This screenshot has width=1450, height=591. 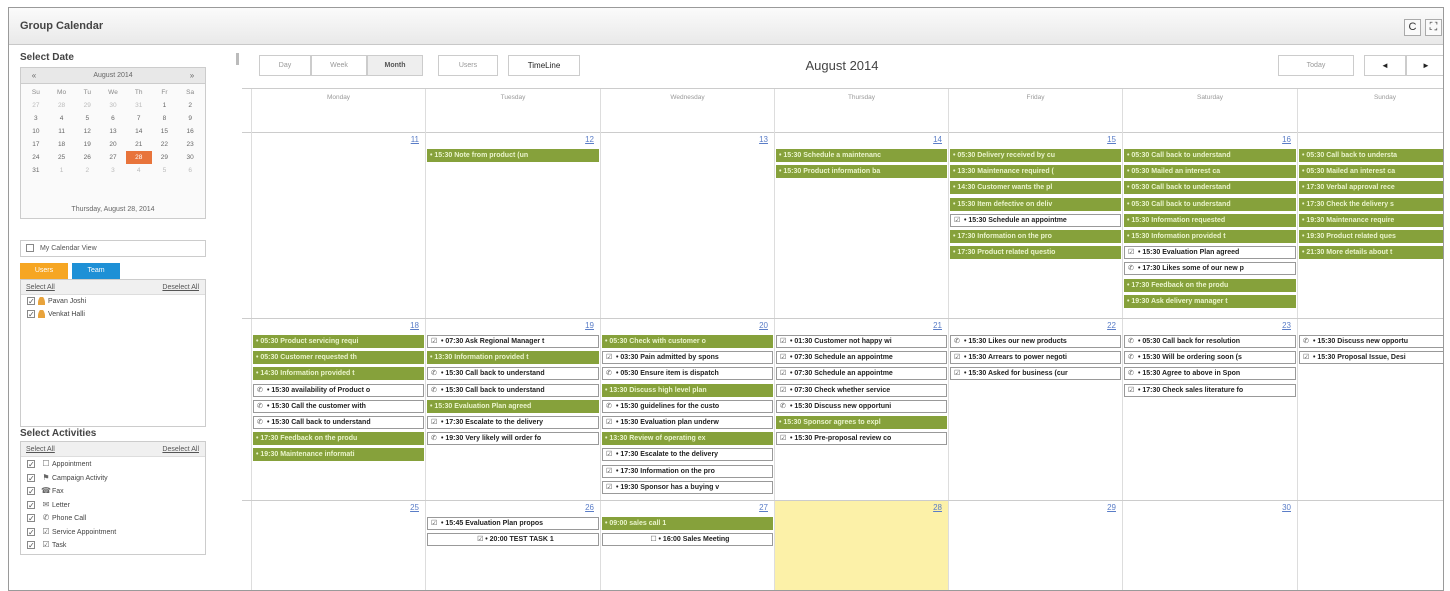 I want to click on mini-day: 29, so click(x=87, y=105).